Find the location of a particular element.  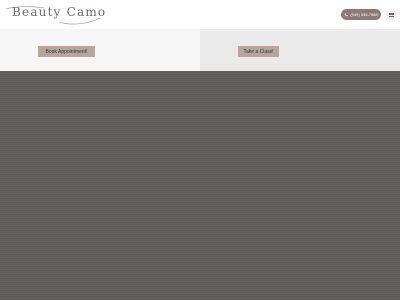

book-appointment-banner: Book Appointment! is located at coordinates (100, 50).